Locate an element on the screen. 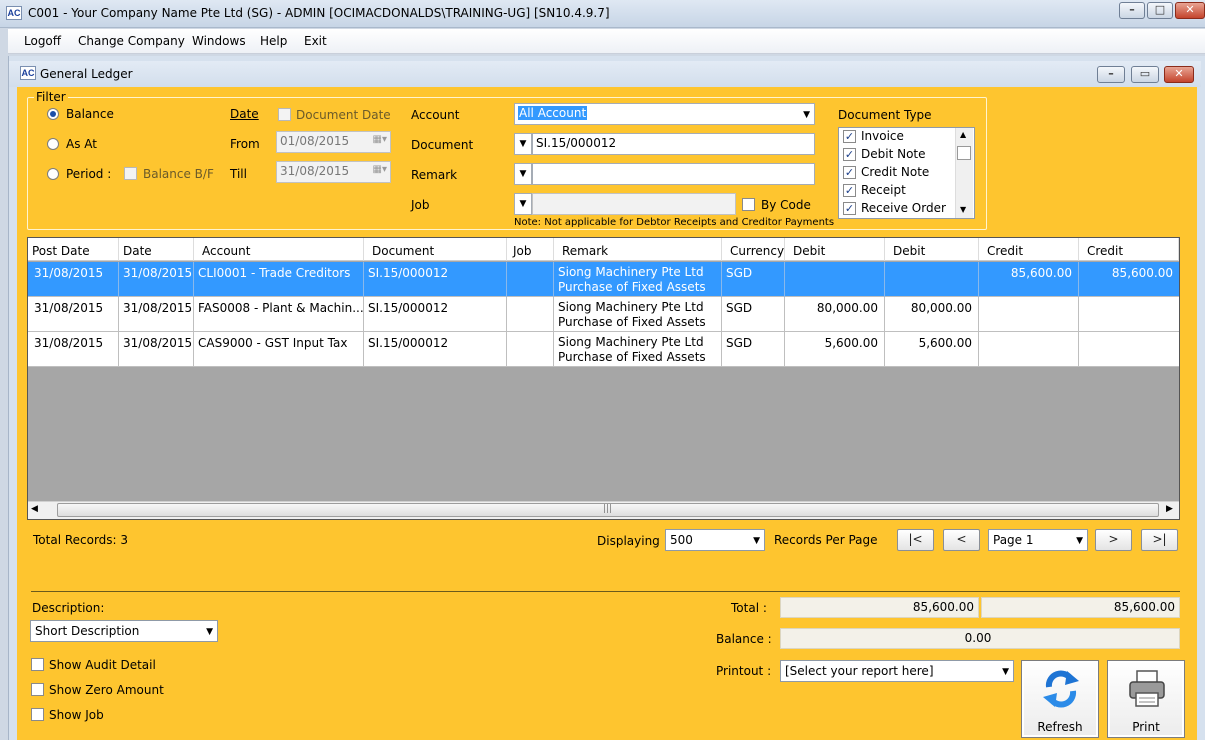 Image resolution: width=1205 pixels, height=740 pixels. col-header-debit: Debit is located at coordinates (835, 249).